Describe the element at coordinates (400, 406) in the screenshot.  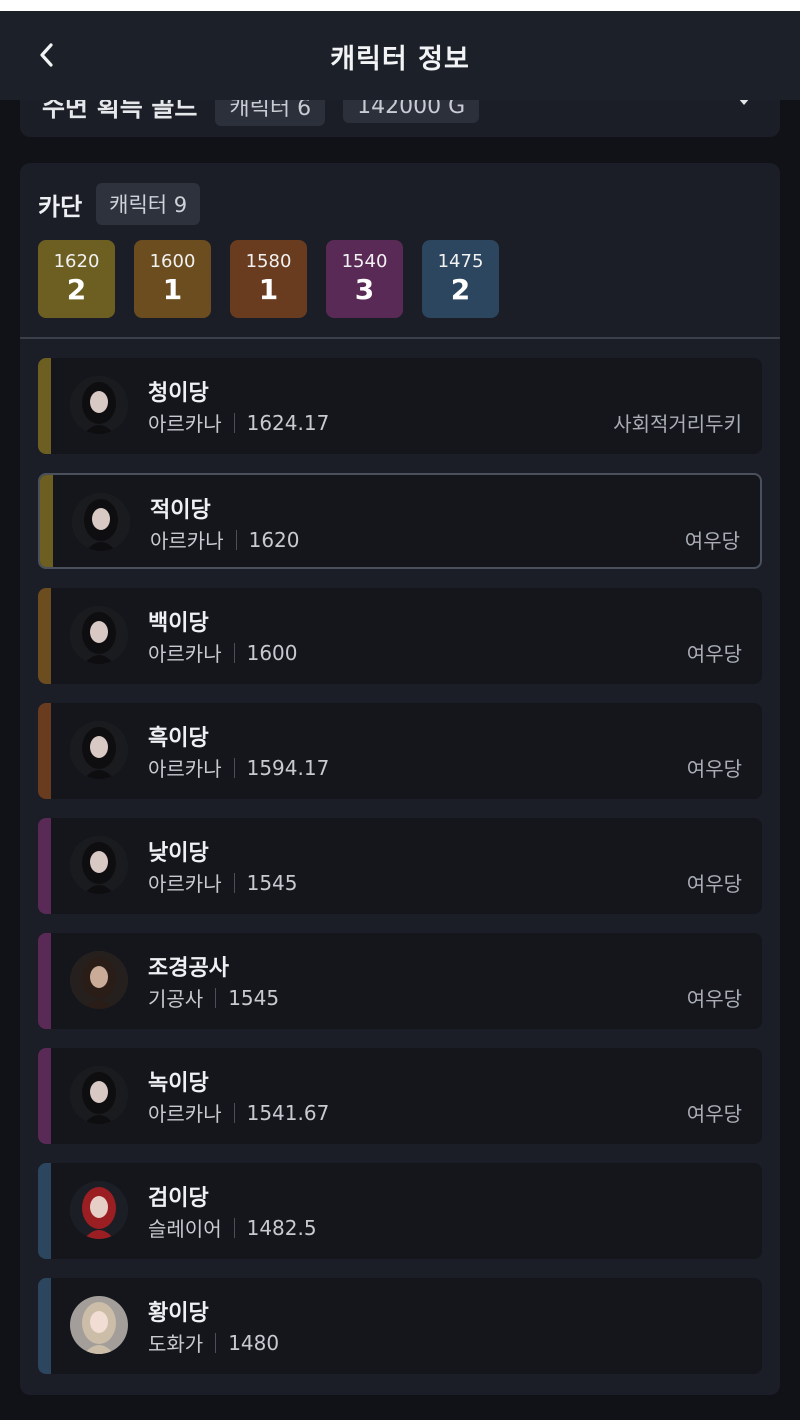
I see `character-row: 청이당아르카나 1624.17 사회적거리두키` at that location.